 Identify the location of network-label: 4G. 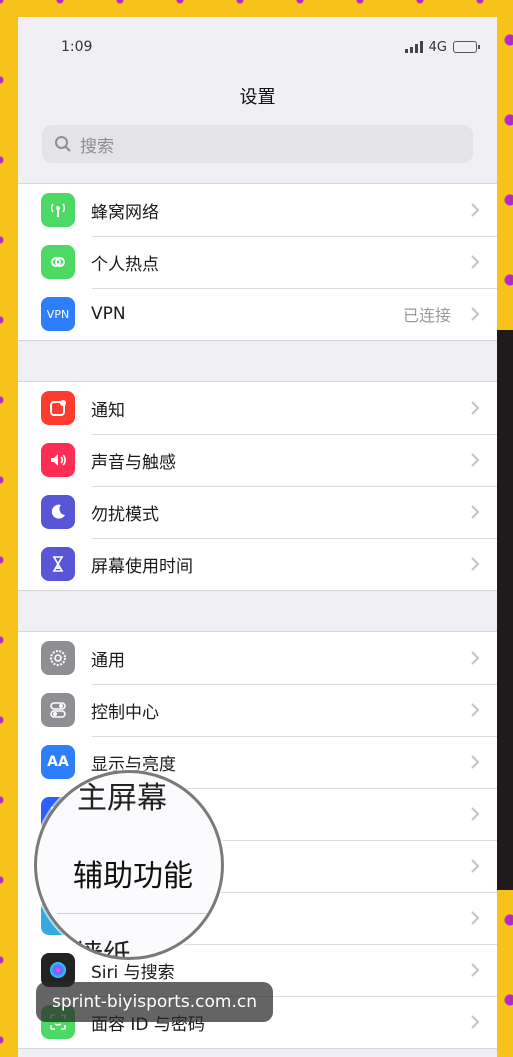
(437, 47).